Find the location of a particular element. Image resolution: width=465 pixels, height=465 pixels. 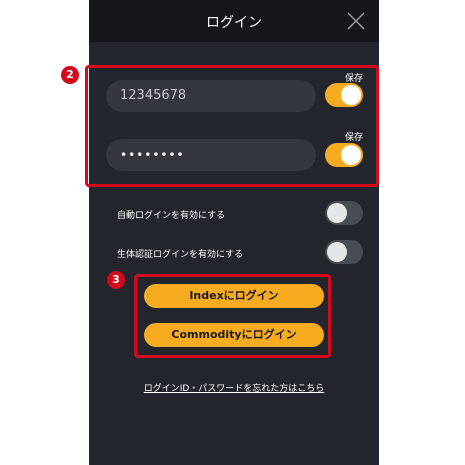

close-icon is located at coordinates (356, 21).